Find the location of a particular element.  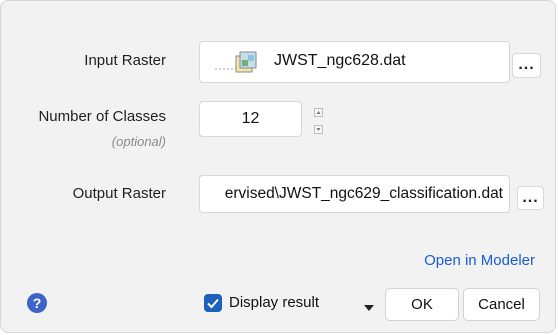

spin-up-icon is located at coordinates (318, 112).